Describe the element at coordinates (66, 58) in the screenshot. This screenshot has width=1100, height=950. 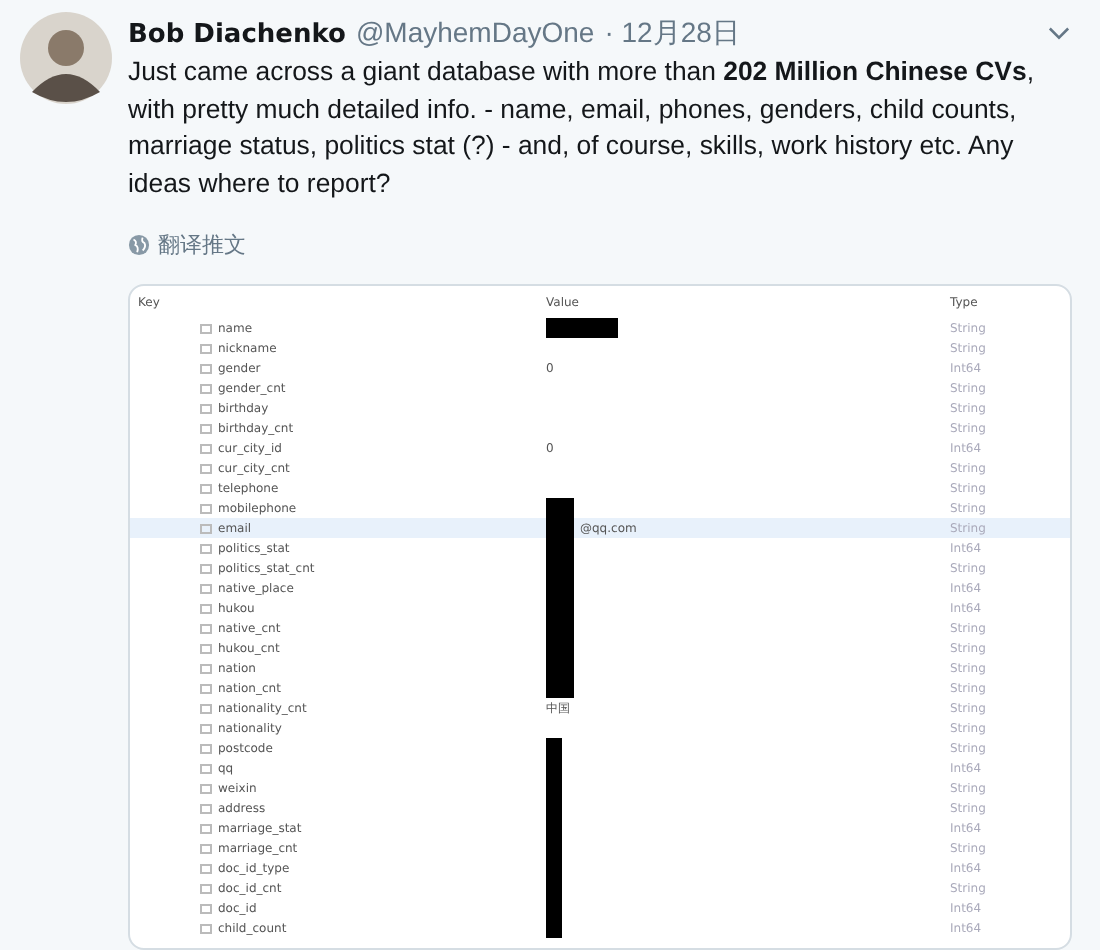
I see `avatar` at that location.